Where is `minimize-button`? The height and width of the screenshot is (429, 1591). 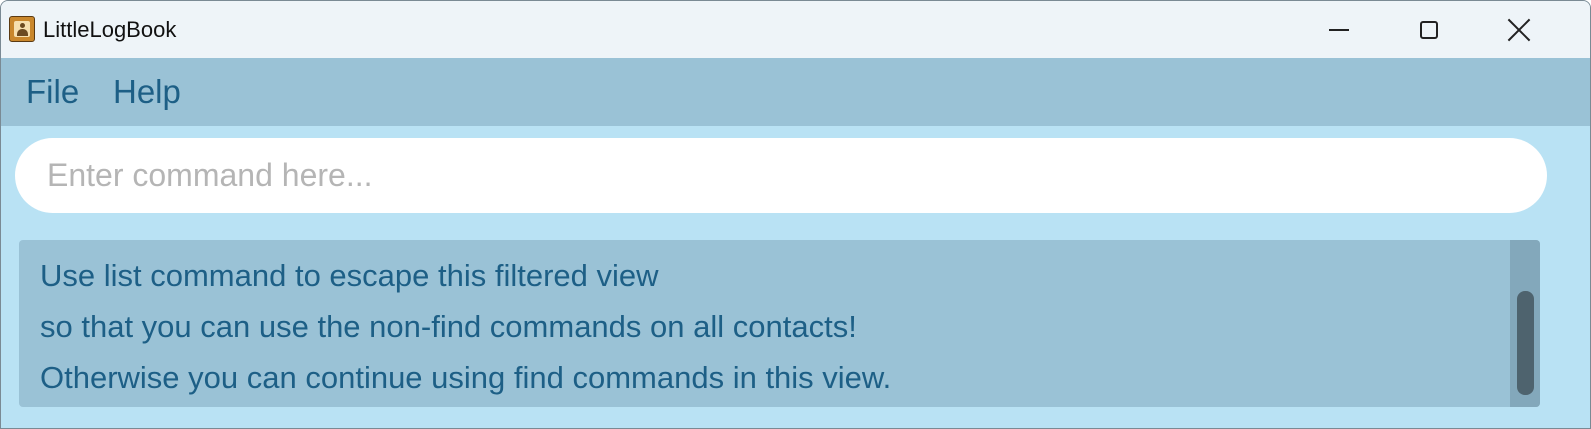
minimize-button is located at coordinates (1339, 29).